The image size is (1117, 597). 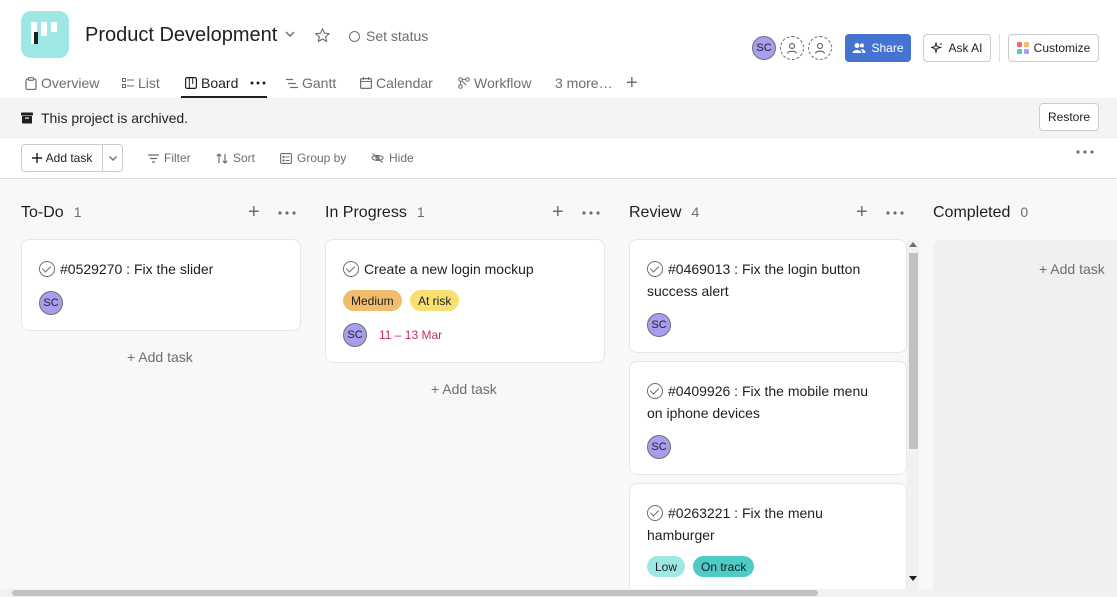 I want to click on column-header-completed: Completed 0, so click(x=980, y=213).